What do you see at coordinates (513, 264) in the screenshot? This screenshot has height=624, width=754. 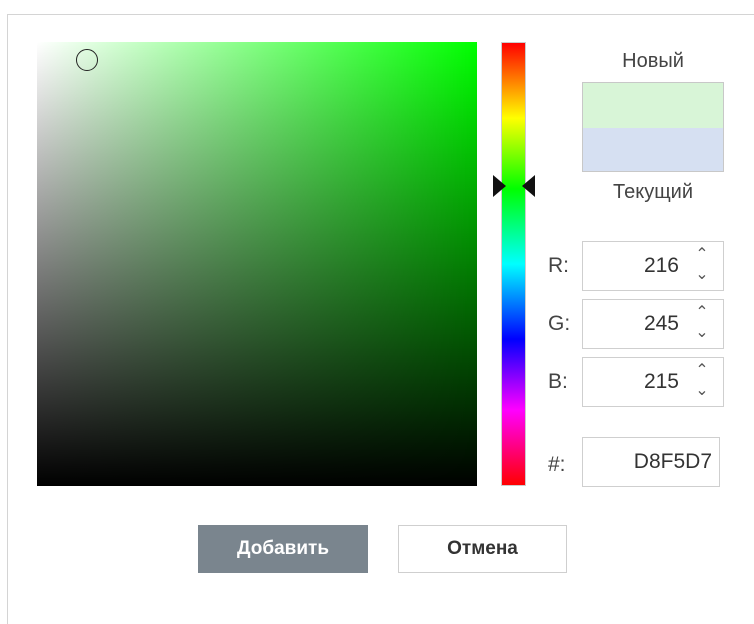 I see `hue-slider` at bounding box center [513, 264].